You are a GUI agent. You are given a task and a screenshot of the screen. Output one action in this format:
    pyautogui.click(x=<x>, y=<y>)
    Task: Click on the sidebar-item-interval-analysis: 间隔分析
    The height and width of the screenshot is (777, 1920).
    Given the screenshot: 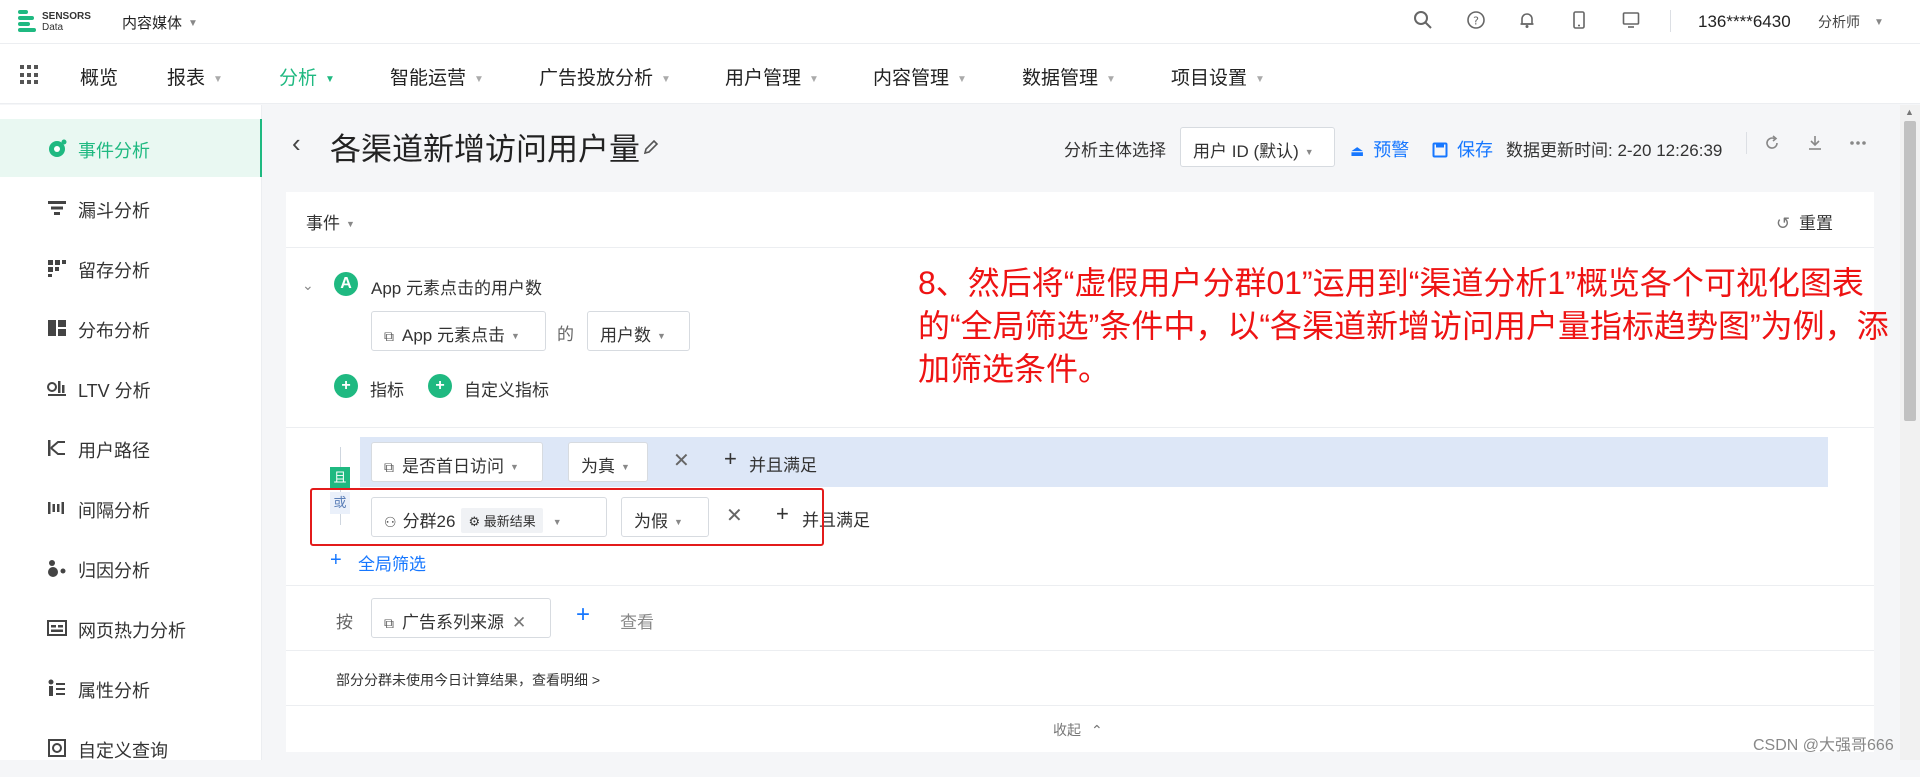 What is the action you would take?
    pyautogui.click(x=131, y=508)
    